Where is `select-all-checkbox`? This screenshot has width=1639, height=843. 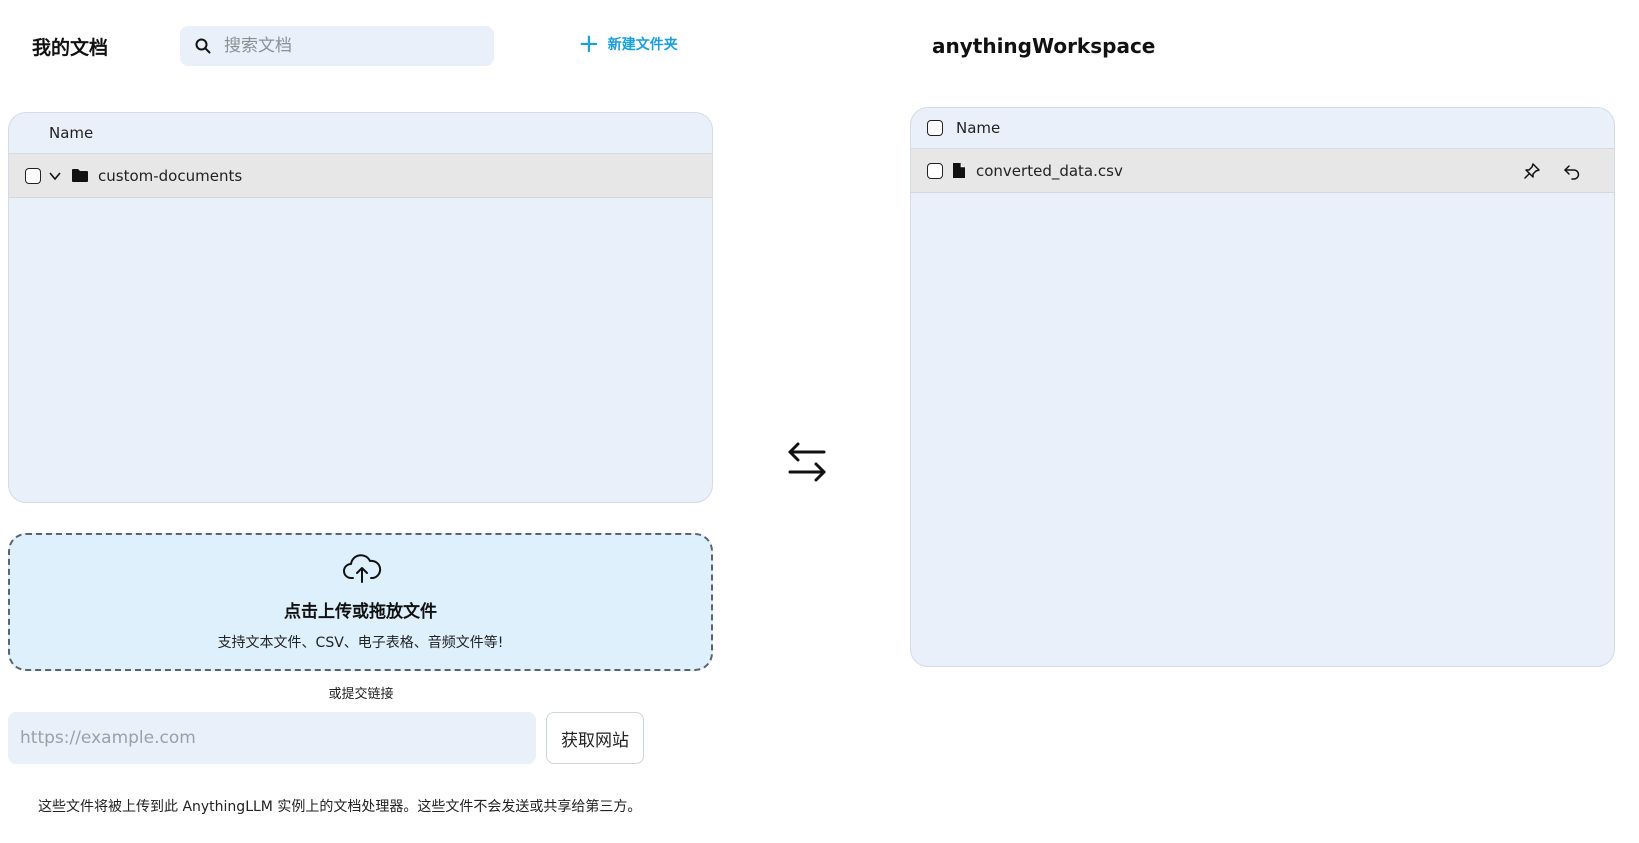 select-all-checkbox is located at coordinates (935, 128).